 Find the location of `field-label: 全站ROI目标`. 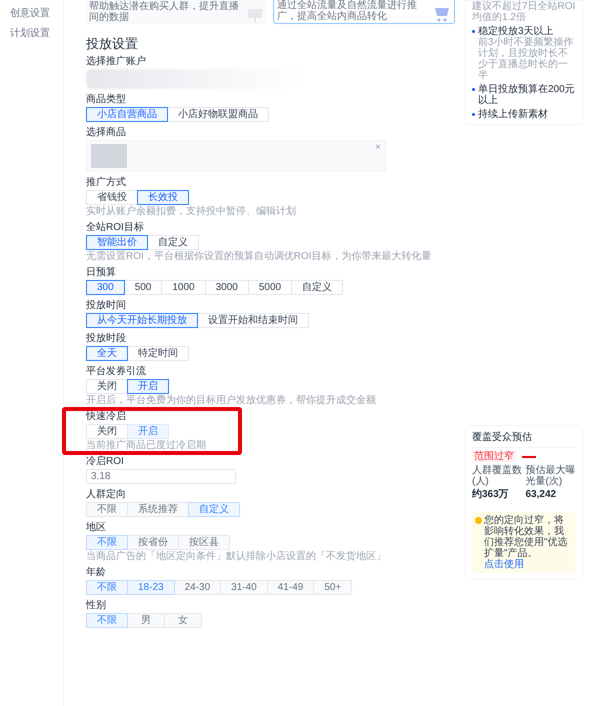

field-label: 全站ROI目标 is located at coordinates (115, 228).